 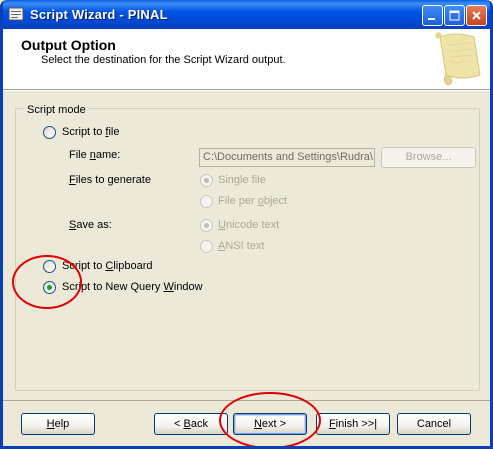 I want to click on script-to-query-window-radio, so click(x=49, y=287).